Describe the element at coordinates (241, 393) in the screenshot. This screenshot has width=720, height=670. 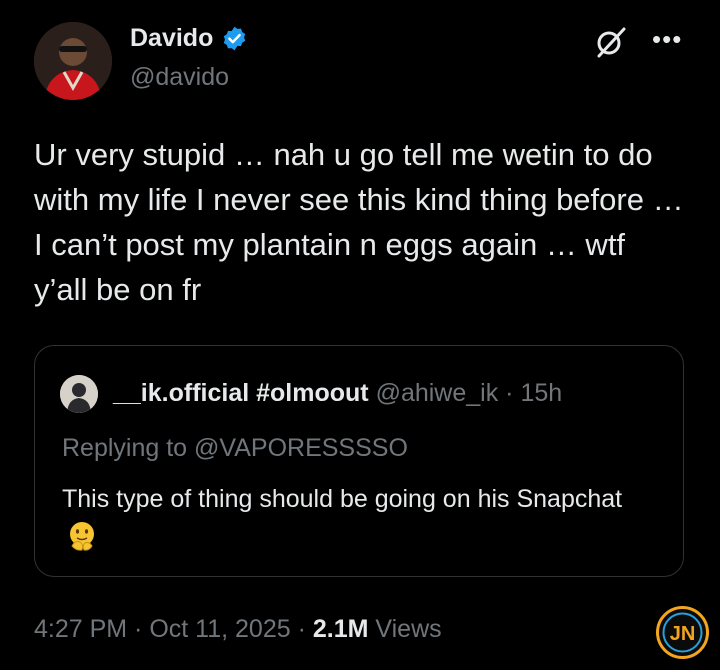
I see `quote-author-name: __ik.official #olmoout` at that location.